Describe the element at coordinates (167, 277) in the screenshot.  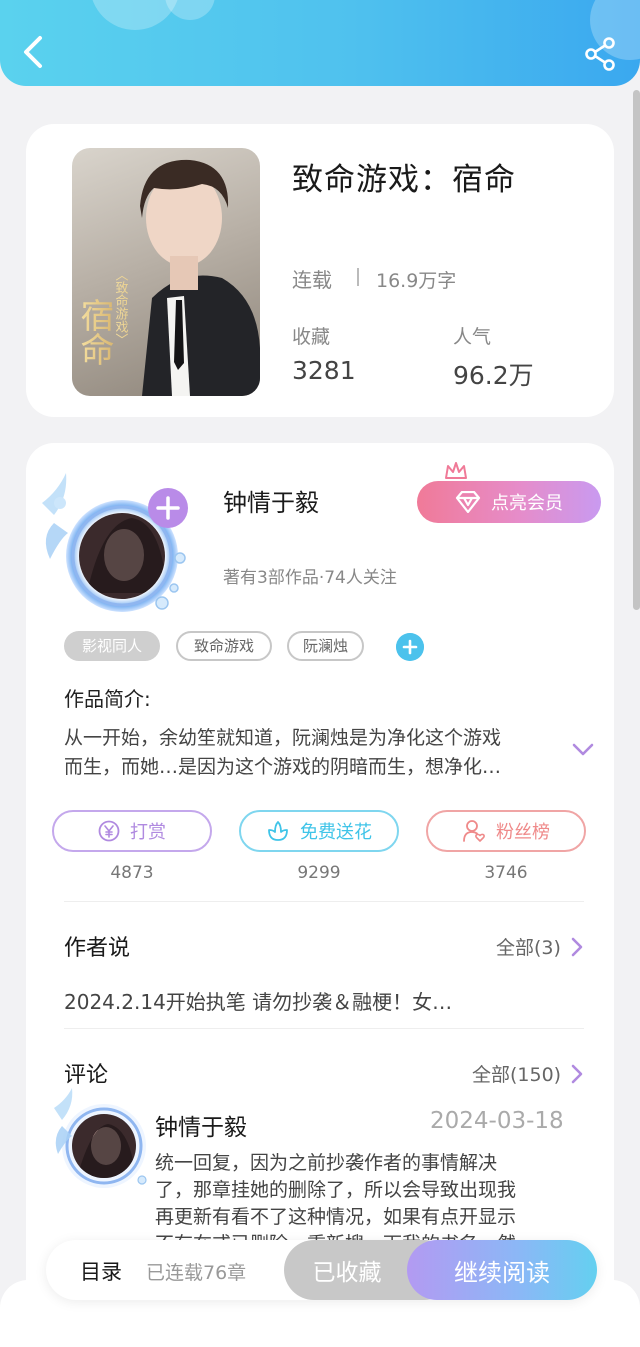
I see `cover-artwork: 〈致命游戏〉 宿命` at that location.